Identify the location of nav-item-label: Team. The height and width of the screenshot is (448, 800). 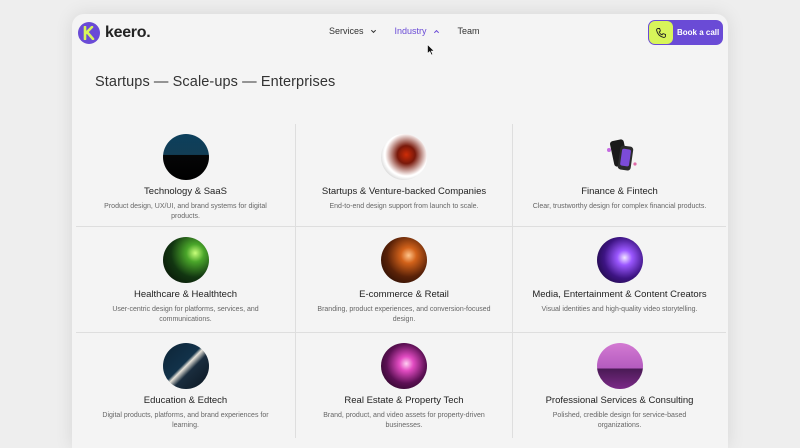
(468, 31).